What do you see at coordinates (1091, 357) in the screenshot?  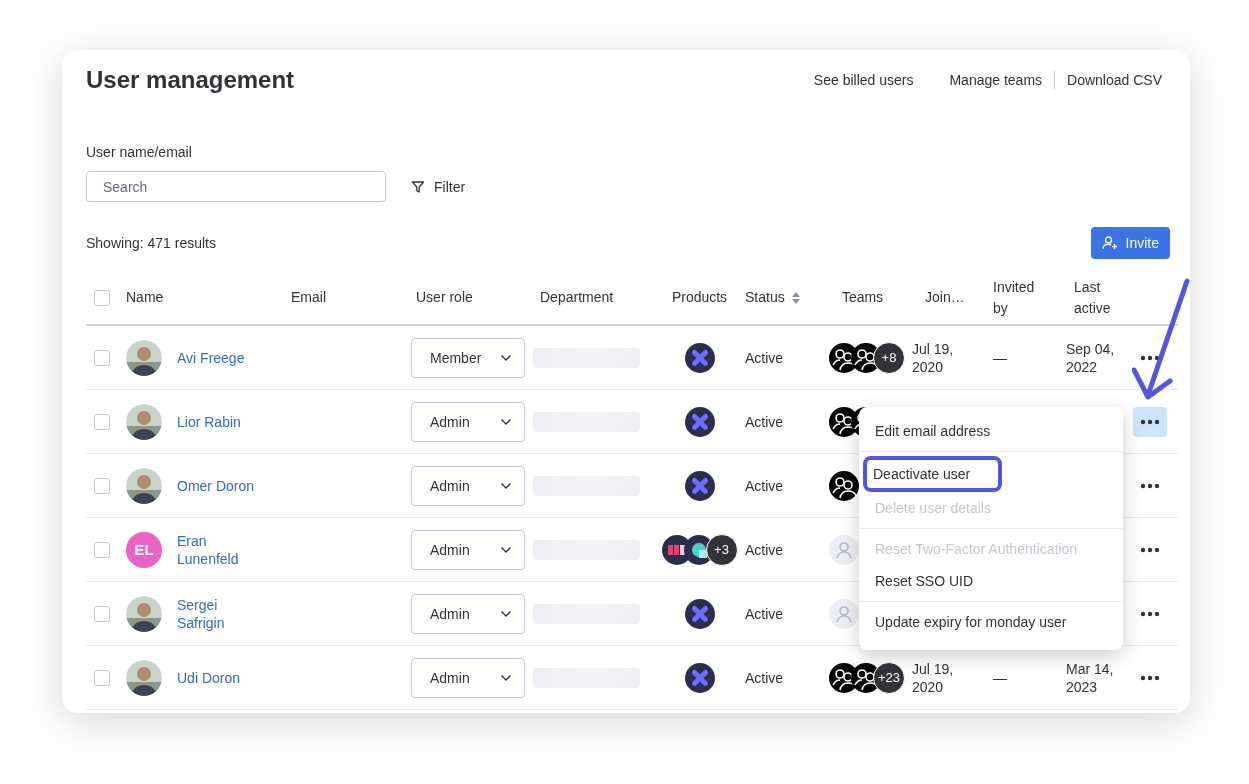 I see `last-active-date: Sep 04, 2022` at bounding box center [1091, 357].